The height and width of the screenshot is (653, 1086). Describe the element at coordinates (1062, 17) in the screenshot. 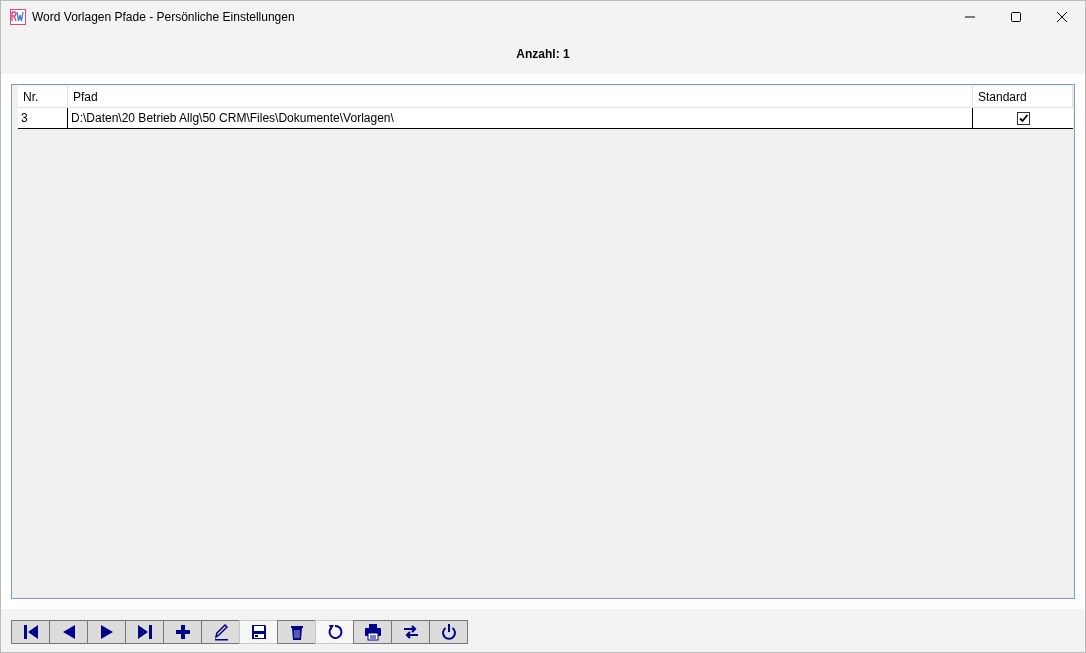

I see `close-icon` at that location.